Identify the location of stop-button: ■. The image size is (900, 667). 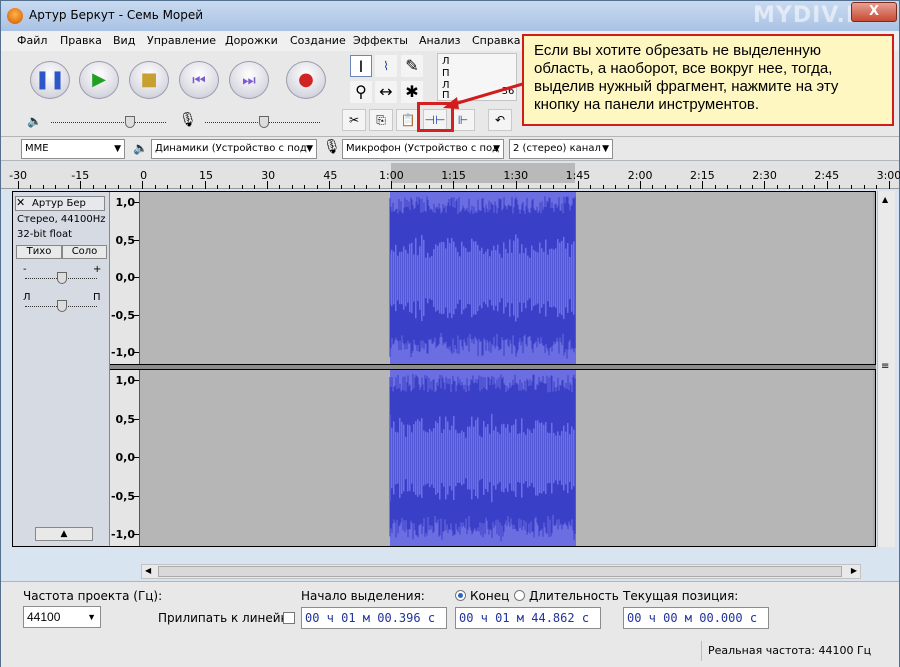
(149, 80).